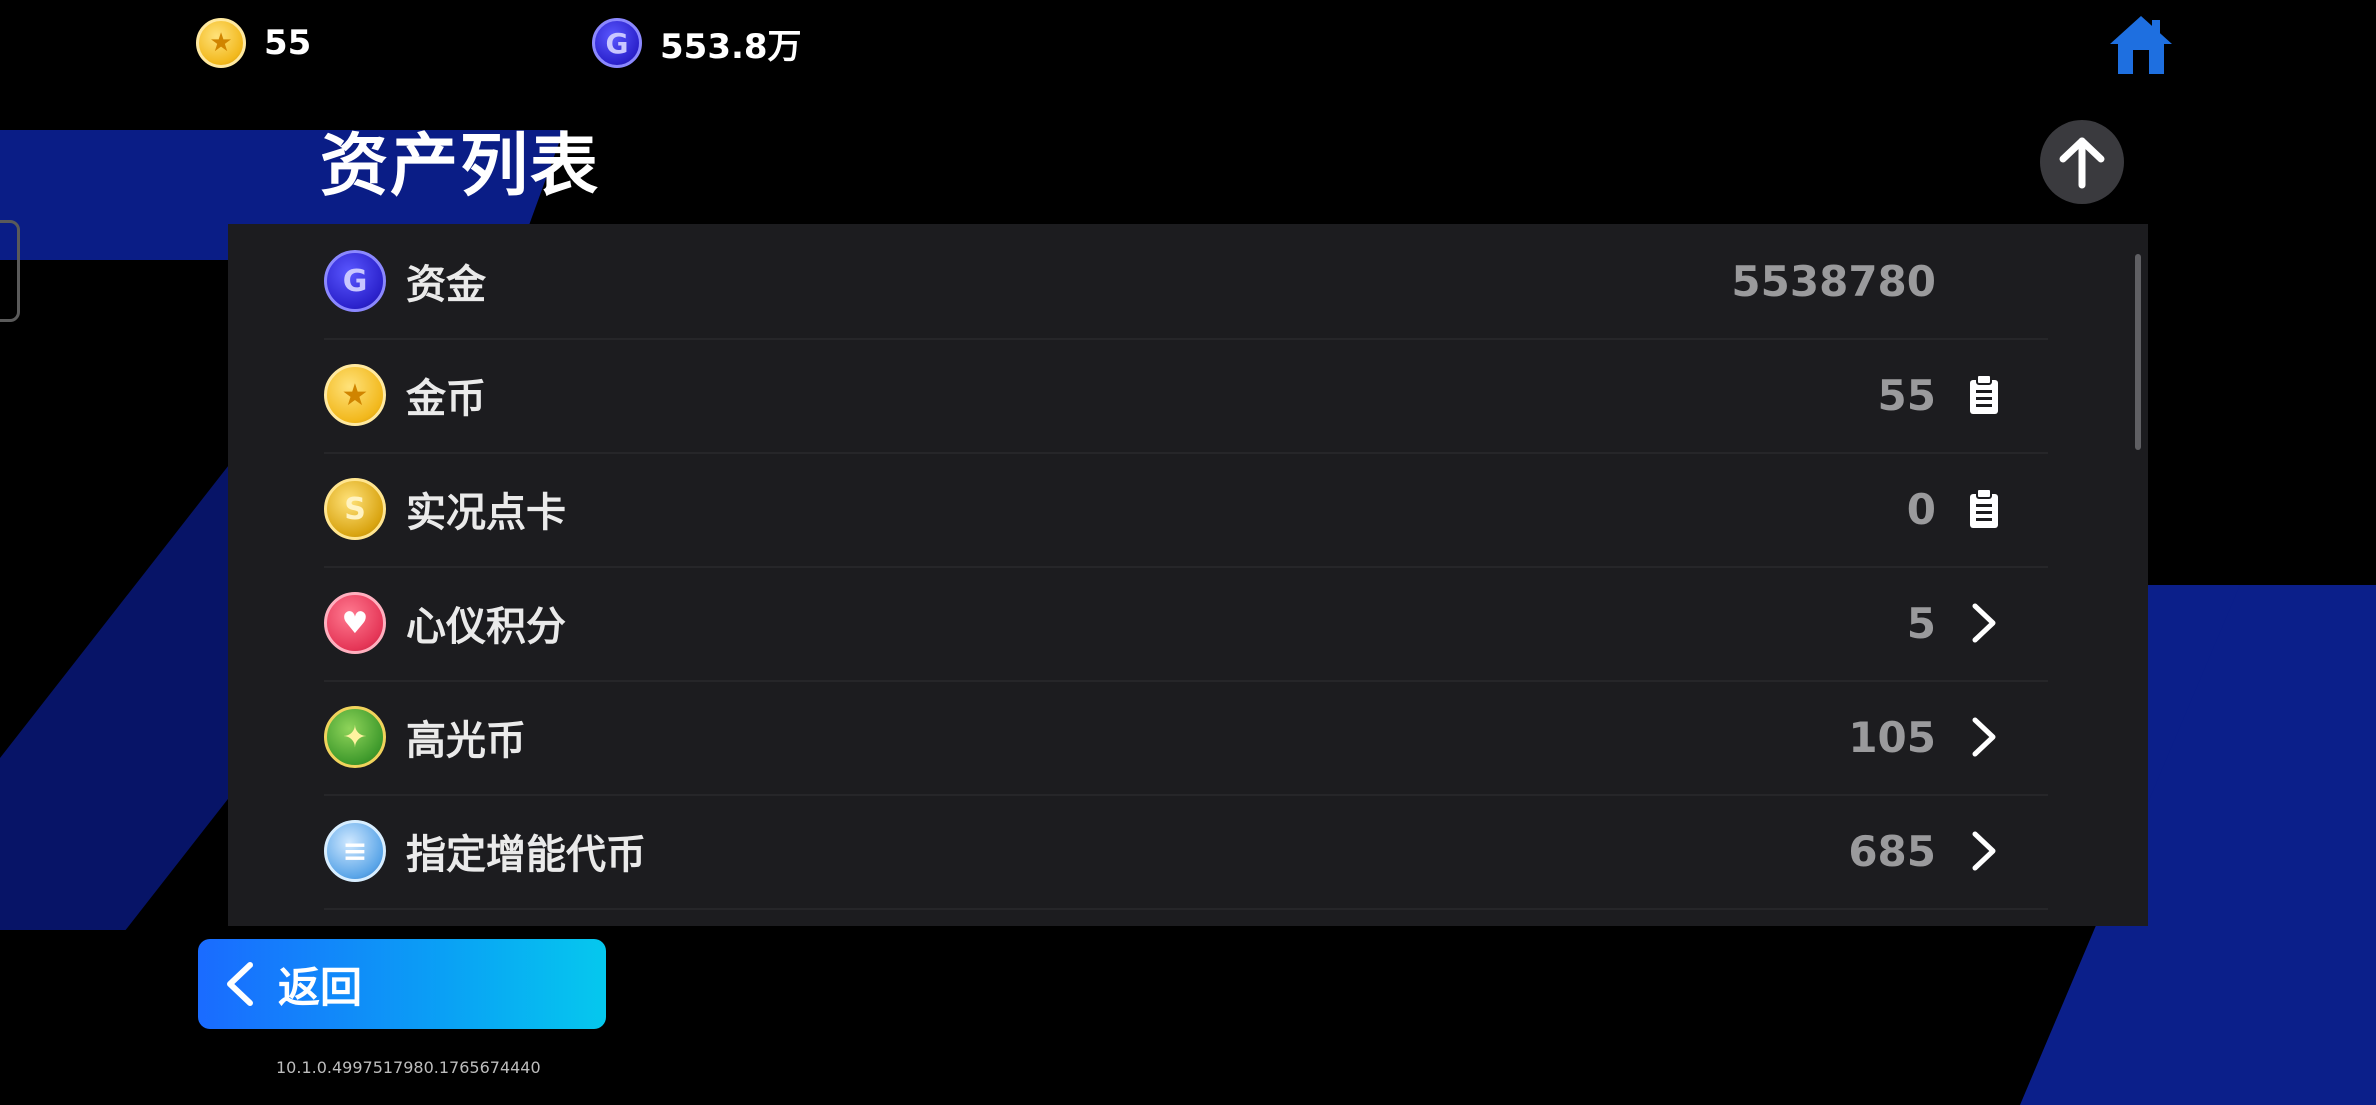 Image resolution: width=2376 pixels, height=1105 pixels. I want to click on heart-coin-icon: ♥, so click(355, 623).